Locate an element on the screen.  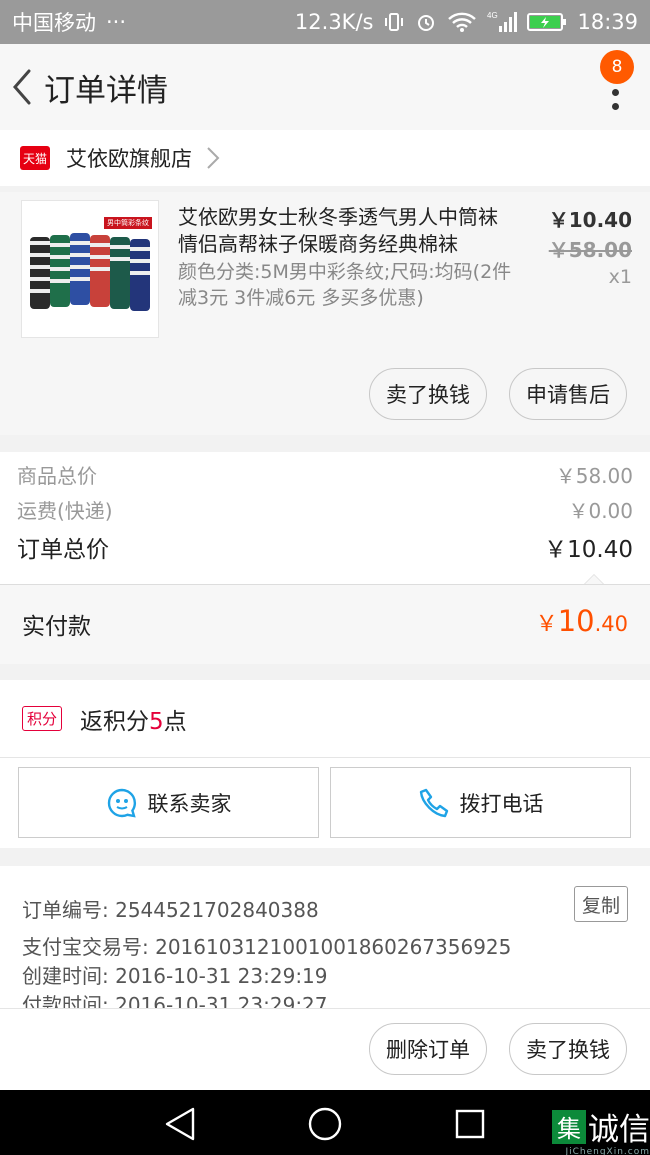
shipping-row: 运费(快递) ￥0.00 is located at coordinates (325, 509).